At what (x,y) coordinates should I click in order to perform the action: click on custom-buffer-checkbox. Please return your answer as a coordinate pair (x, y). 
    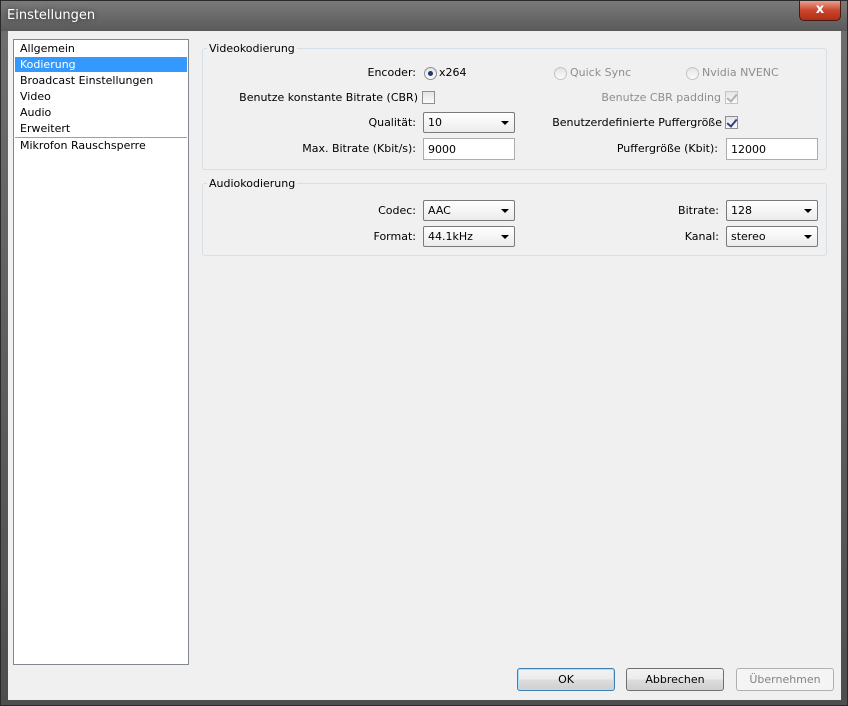
    Looking at the image, I should click on (731, 122).